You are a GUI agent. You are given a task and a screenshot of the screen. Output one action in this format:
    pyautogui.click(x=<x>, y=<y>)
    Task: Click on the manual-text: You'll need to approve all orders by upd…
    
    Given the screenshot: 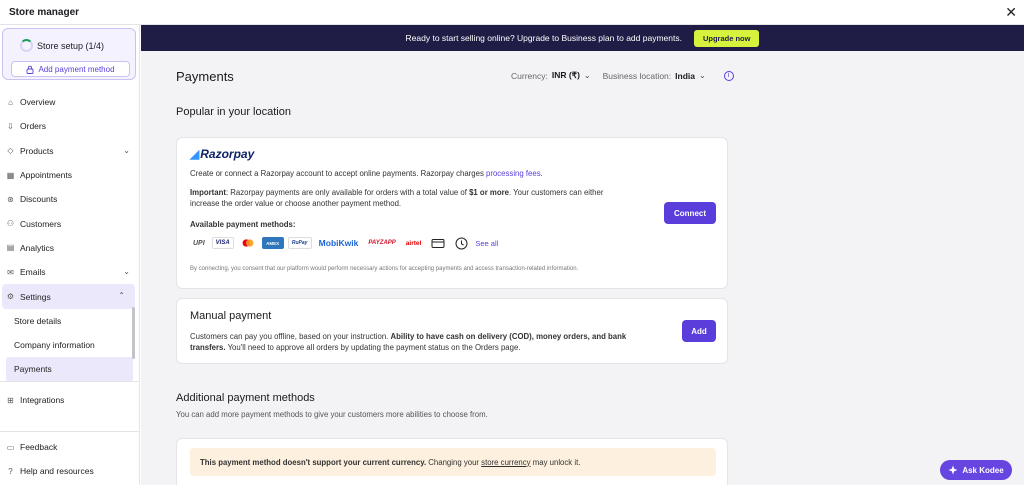 What is the action you would take?
    pyautogui.click(x=373, y=347)
    